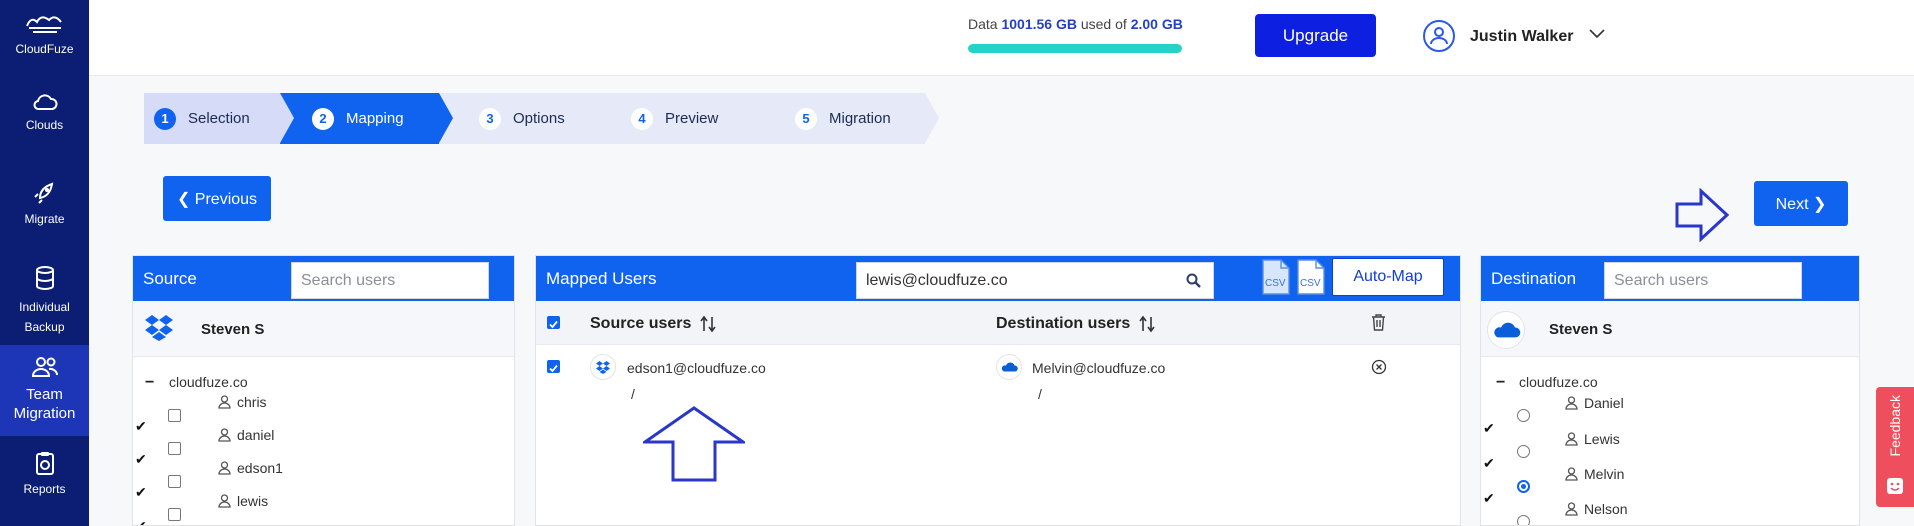 This screenshot has width=1914, height=526. Describe the element at coordinates (846, 118) in the screenshot. I see `step-migration: 5 Migration` at that location.